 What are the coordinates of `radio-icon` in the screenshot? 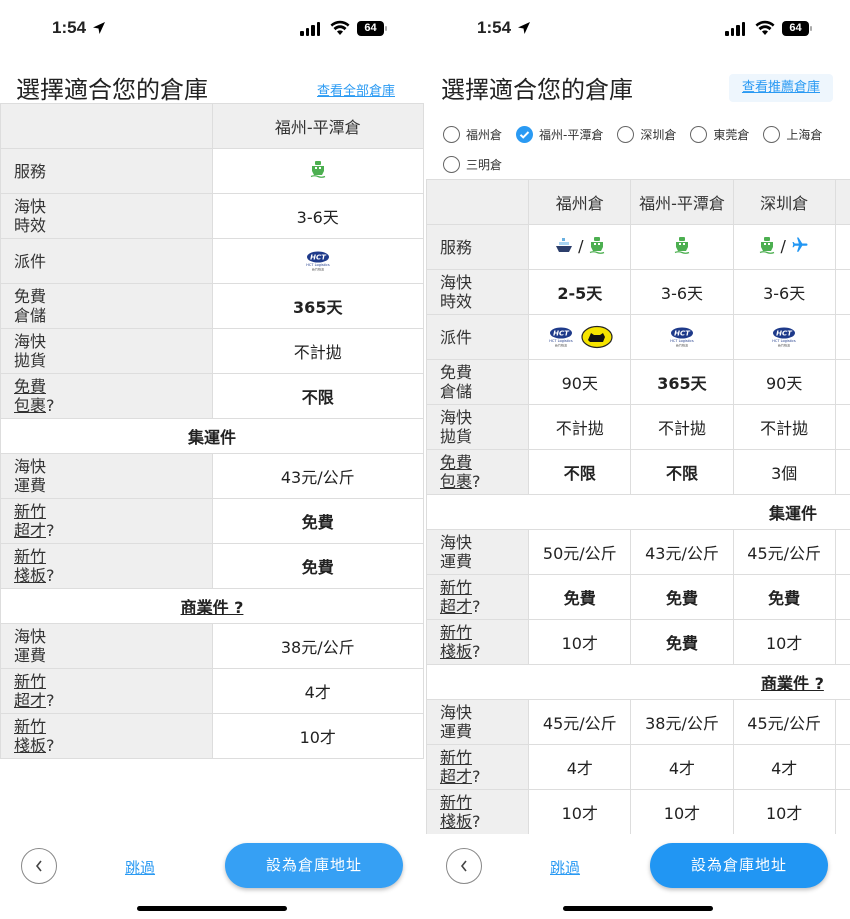 It's located at (451, 134).